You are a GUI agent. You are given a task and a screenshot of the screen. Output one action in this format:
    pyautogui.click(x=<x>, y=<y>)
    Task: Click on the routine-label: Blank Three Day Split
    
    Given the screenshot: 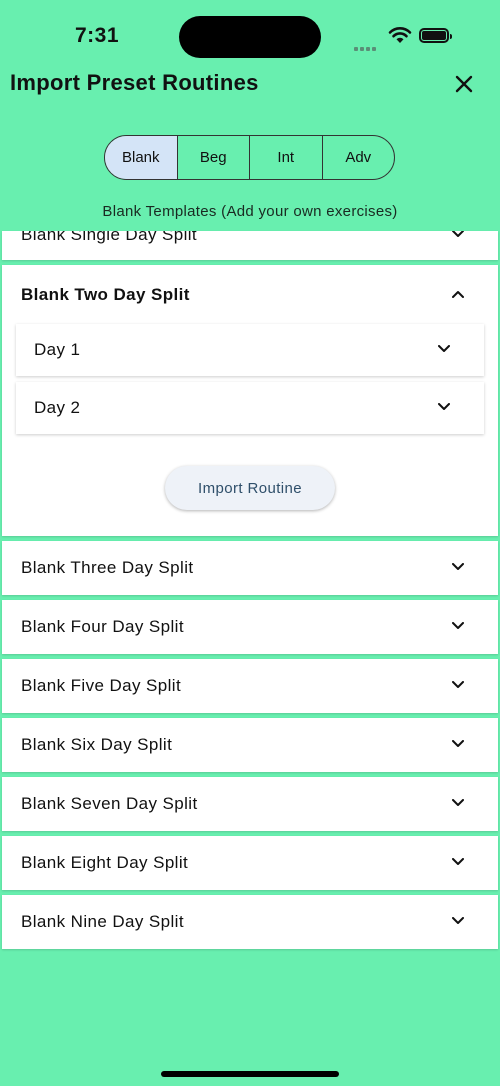 What is the action you would take?
    pyautogui.click(x=107, y=567)
    